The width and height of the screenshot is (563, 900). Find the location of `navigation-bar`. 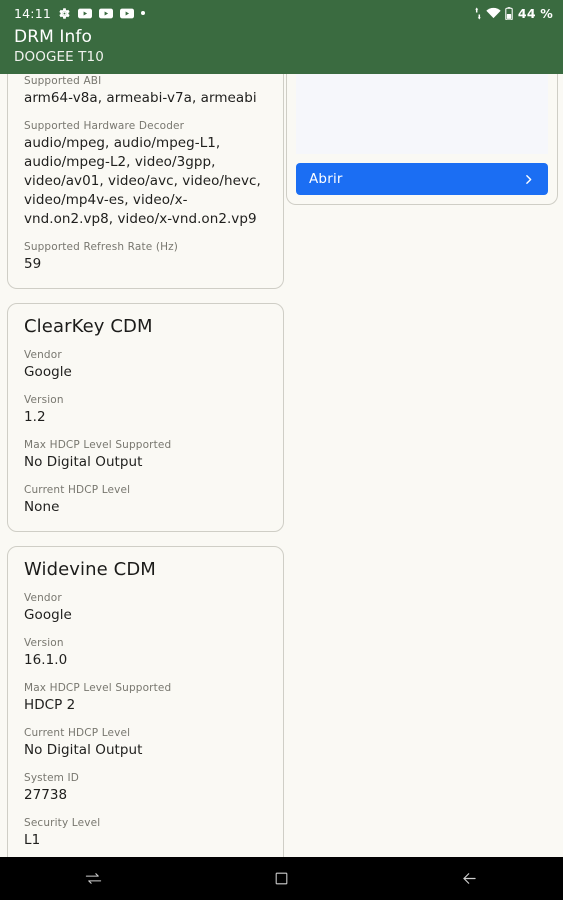

navigation-bar is located at coordinates (281, 878).